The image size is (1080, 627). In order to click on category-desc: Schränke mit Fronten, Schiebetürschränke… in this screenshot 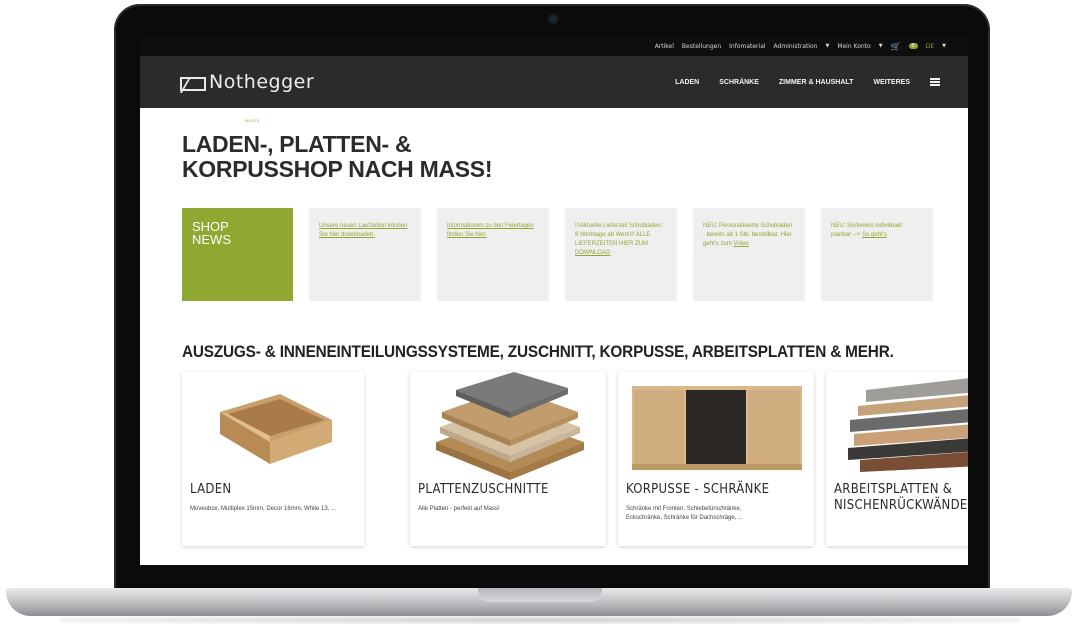, I will do `click(685, 513)`.